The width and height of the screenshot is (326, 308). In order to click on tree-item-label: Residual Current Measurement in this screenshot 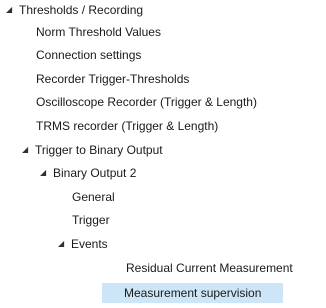, I will do `click(209, 268)`.